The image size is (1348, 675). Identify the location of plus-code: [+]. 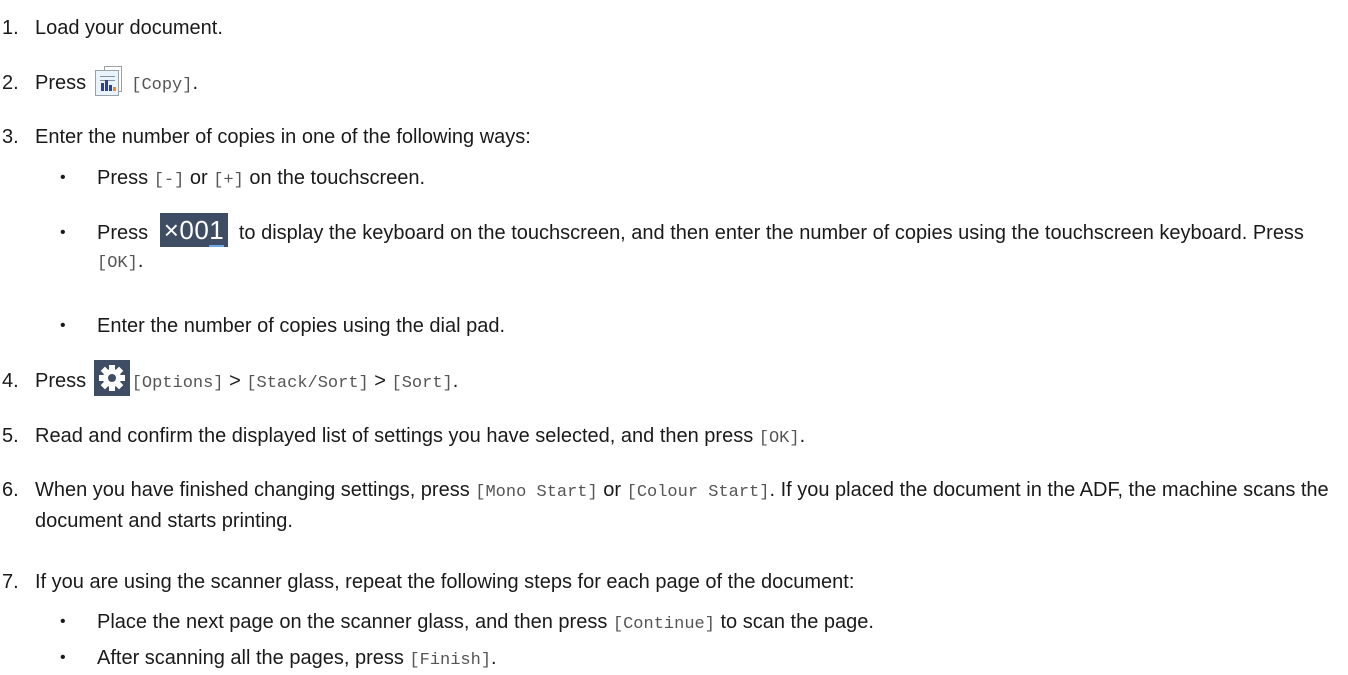
(228, 180).